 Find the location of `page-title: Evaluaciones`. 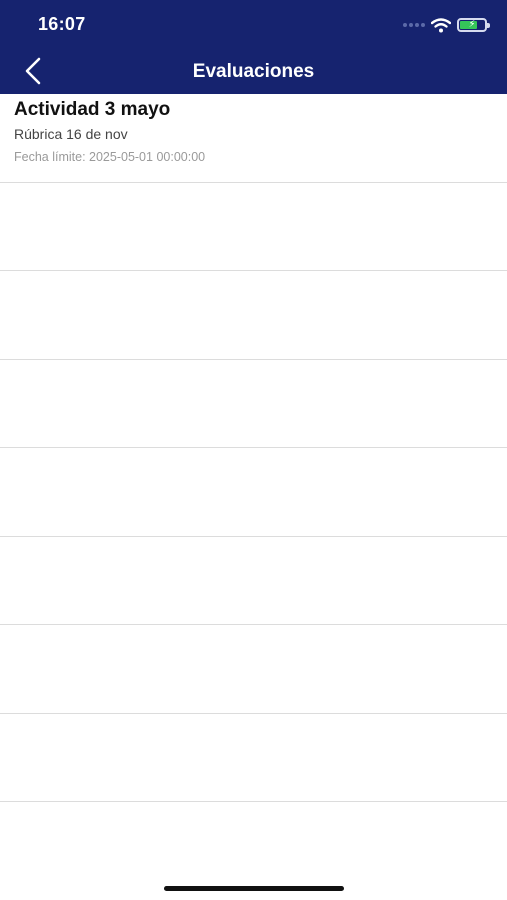

page-title: Evaluaciones is located at coordinates (253, 71).